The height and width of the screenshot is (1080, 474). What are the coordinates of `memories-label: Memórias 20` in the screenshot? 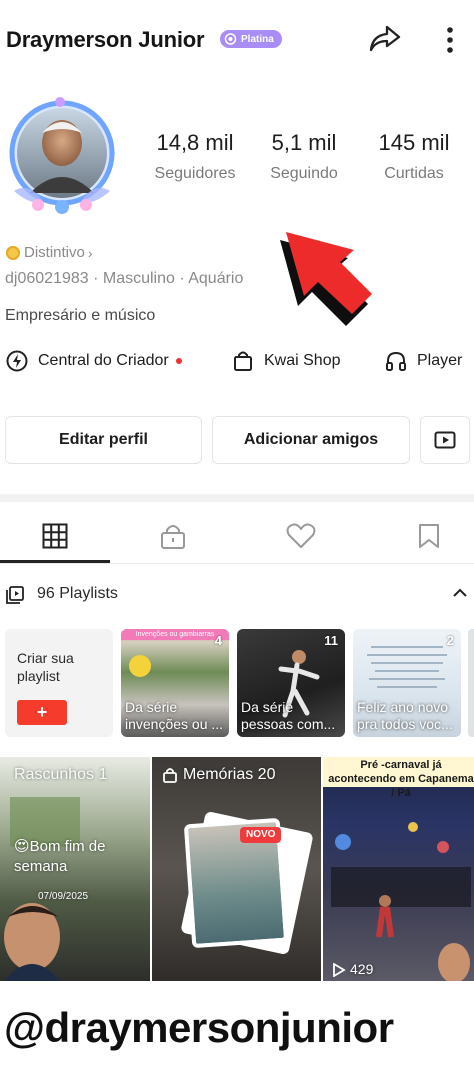 It's located at (229, 774).